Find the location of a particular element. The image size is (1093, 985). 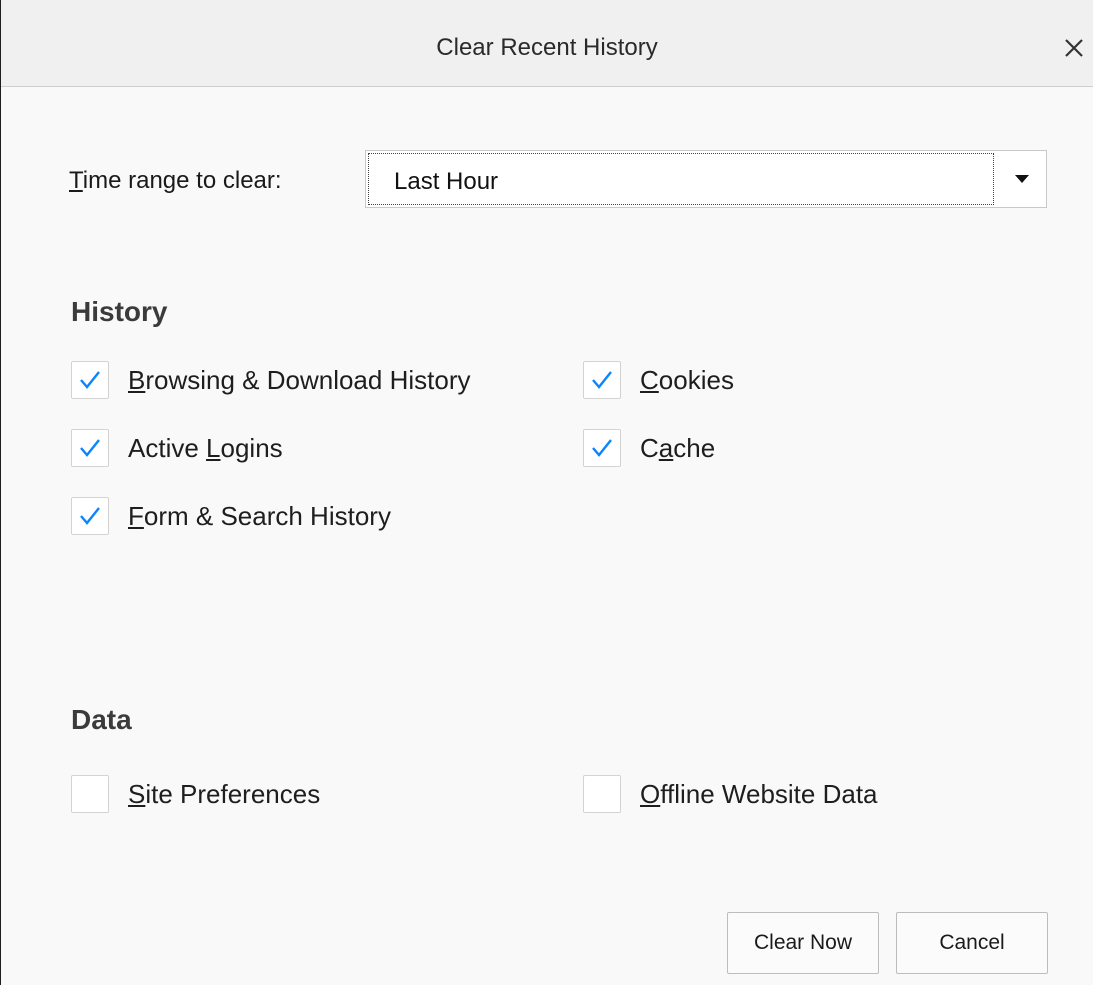

checkbox-cache: Cache is located at coordinates (649, 448).